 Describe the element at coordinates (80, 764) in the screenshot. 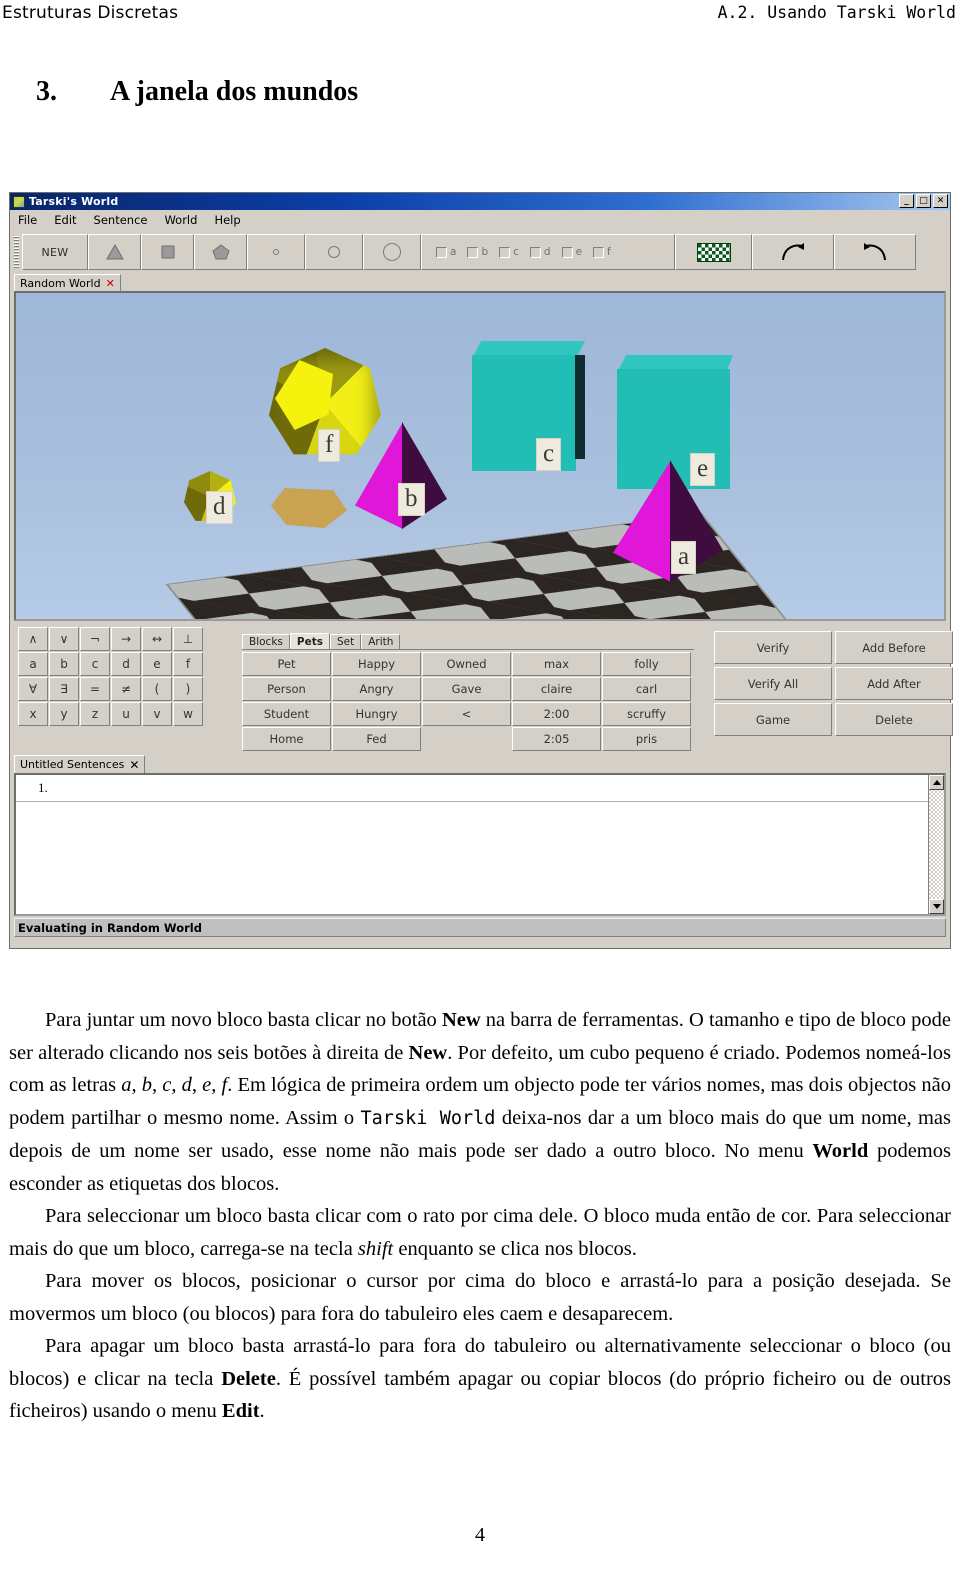

I see `sentences-tab-untitled: Untitled Sentences ✕` at that location.